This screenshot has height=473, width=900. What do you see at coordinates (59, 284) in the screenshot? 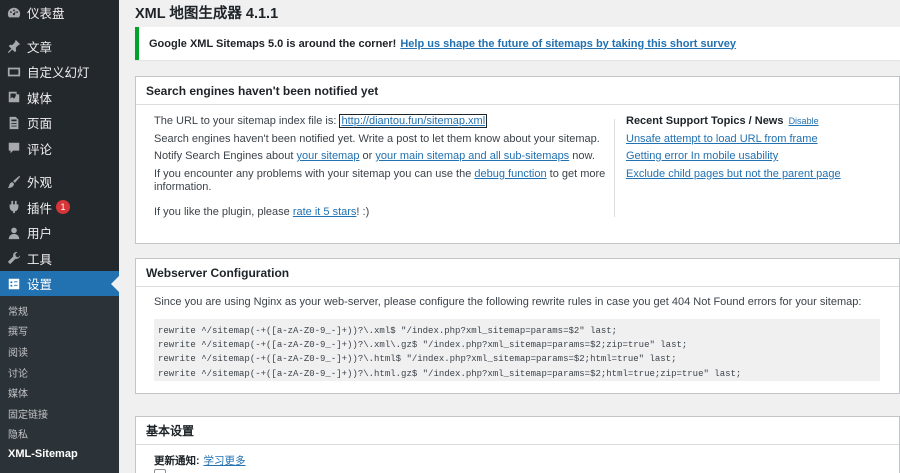
I see `menu-settings: 设置` at bounding box center [59, 284].